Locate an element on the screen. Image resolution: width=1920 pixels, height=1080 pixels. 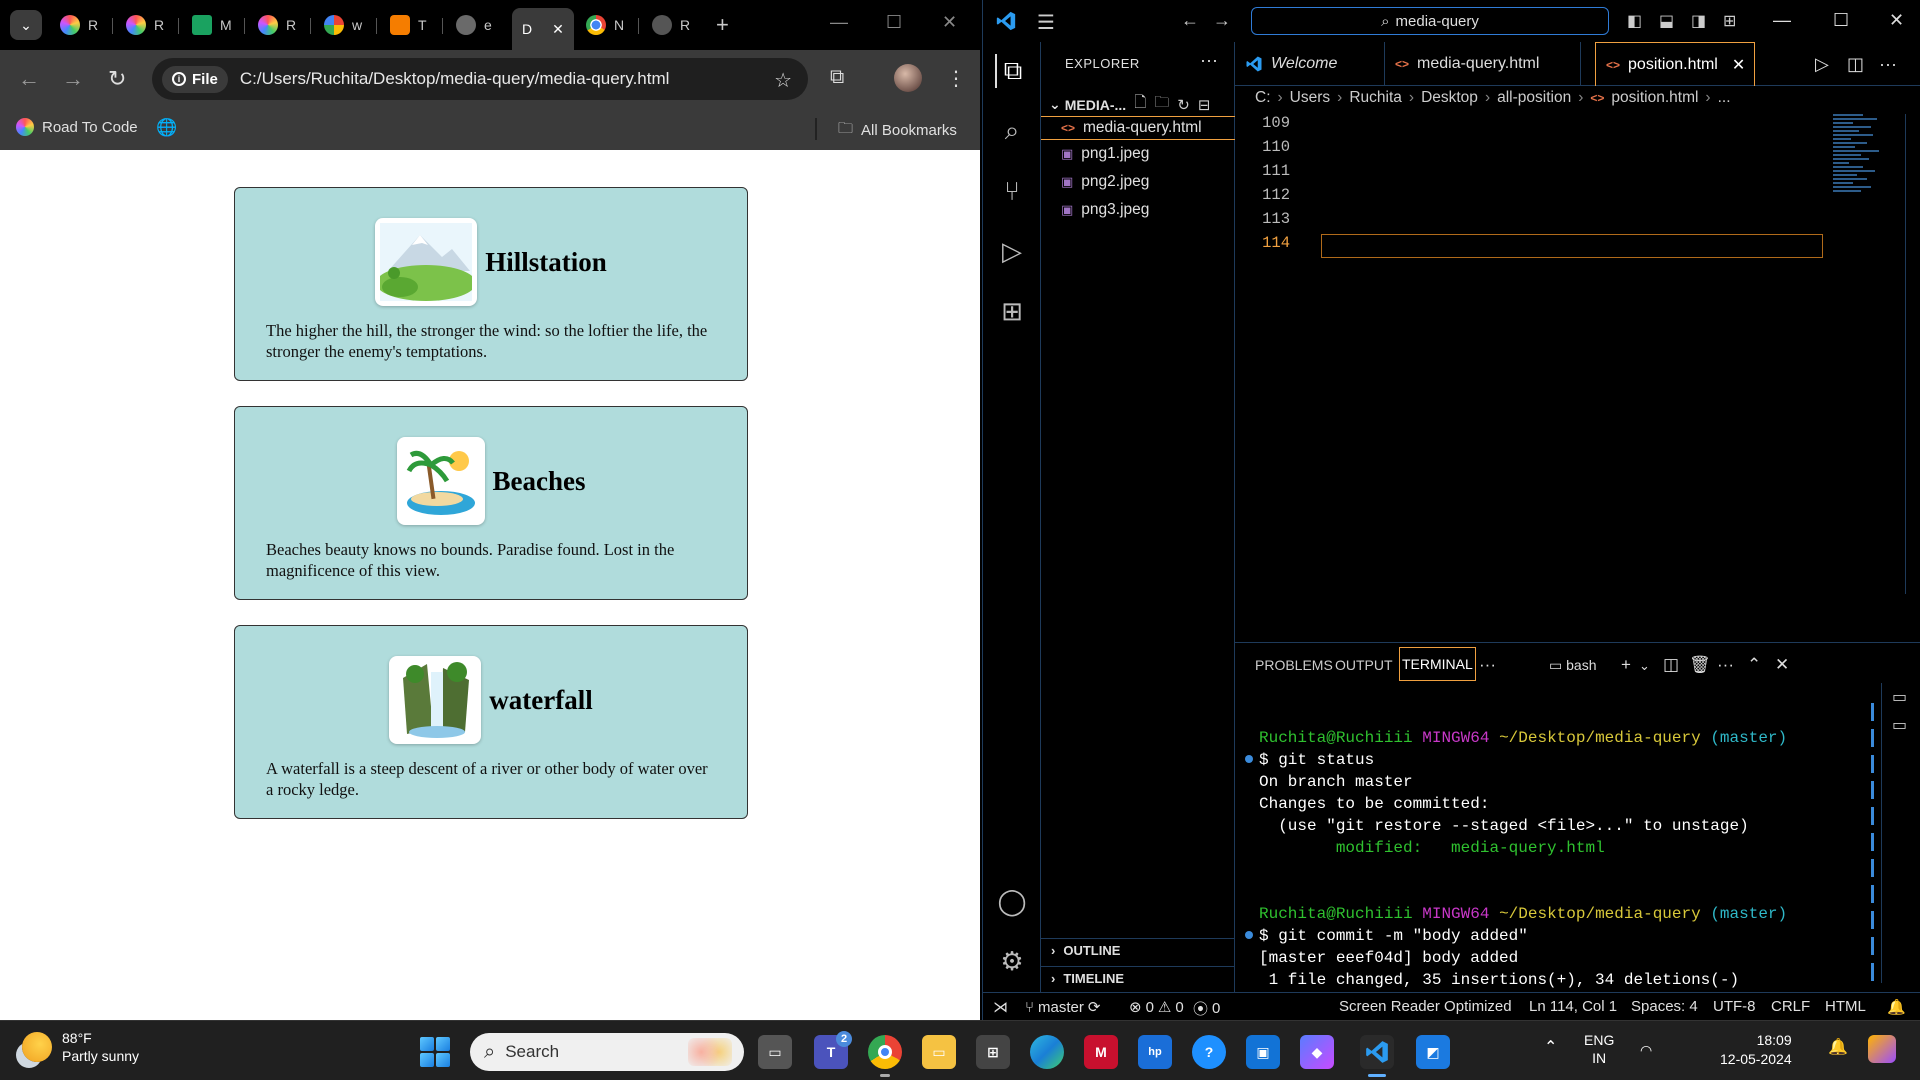
encoding-status: UTF-8 is located at coordinates (1734, 1006).